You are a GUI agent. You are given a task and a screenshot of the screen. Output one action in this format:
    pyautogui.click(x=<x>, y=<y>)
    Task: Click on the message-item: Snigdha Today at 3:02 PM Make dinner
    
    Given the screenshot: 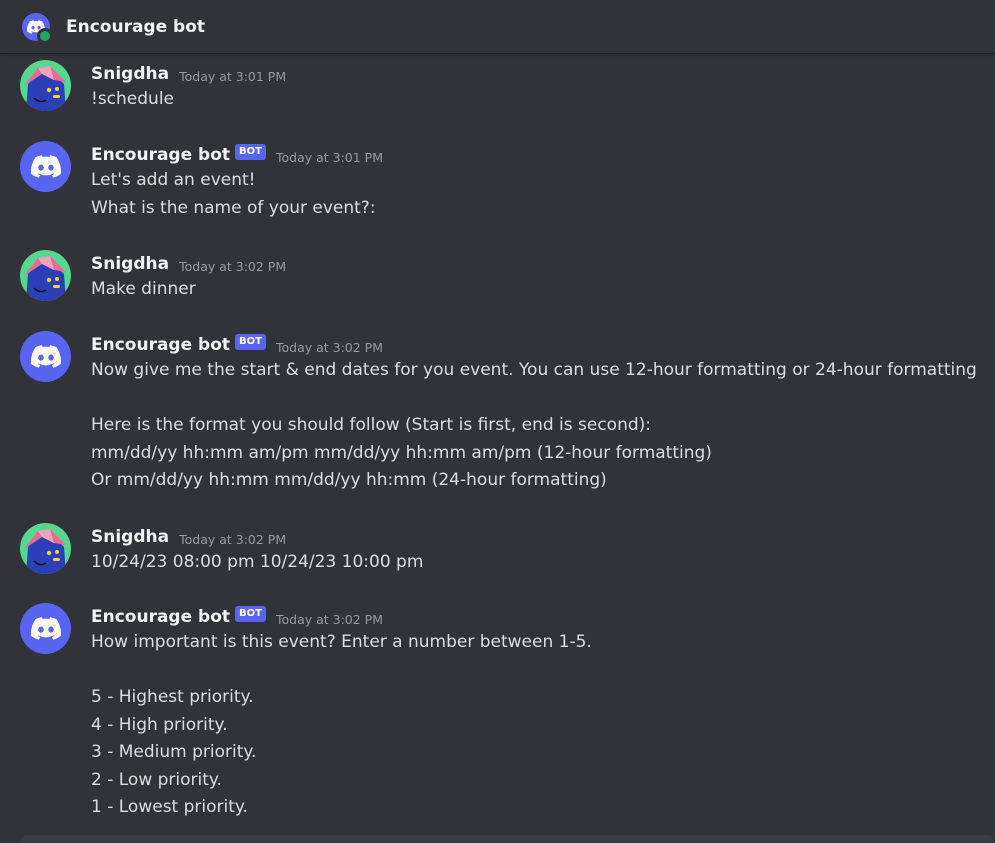 What is the action you would take?
    pyautogui.click(x=497, y=277)
    